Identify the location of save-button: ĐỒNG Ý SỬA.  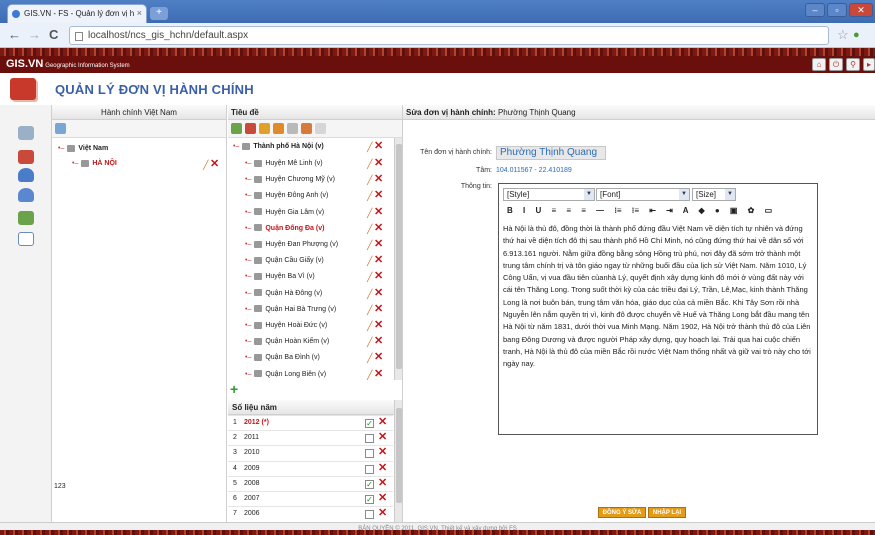
(622, 512).